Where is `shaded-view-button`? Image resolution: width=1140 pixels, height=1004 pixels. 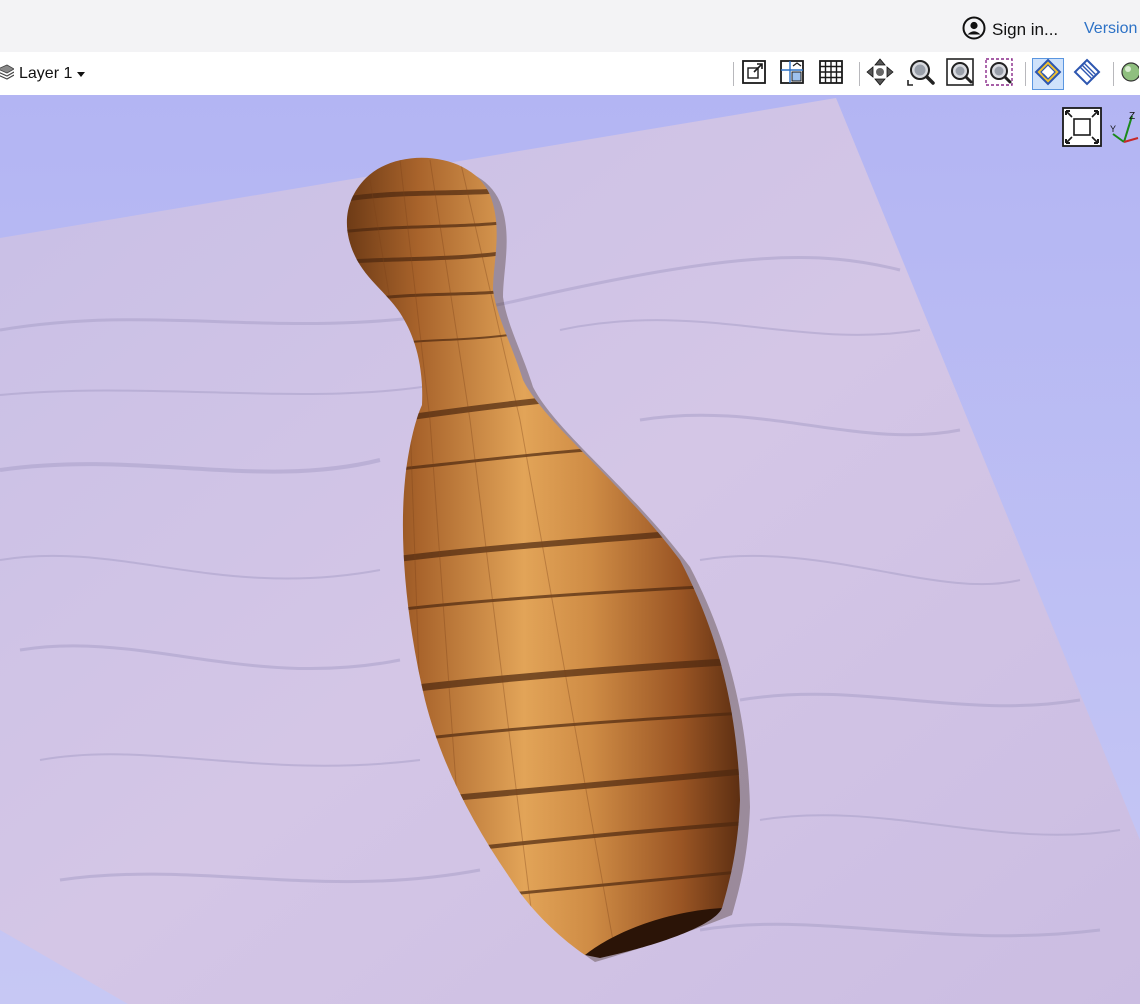 shaded-view-button is located at coordinates (1048, 74).